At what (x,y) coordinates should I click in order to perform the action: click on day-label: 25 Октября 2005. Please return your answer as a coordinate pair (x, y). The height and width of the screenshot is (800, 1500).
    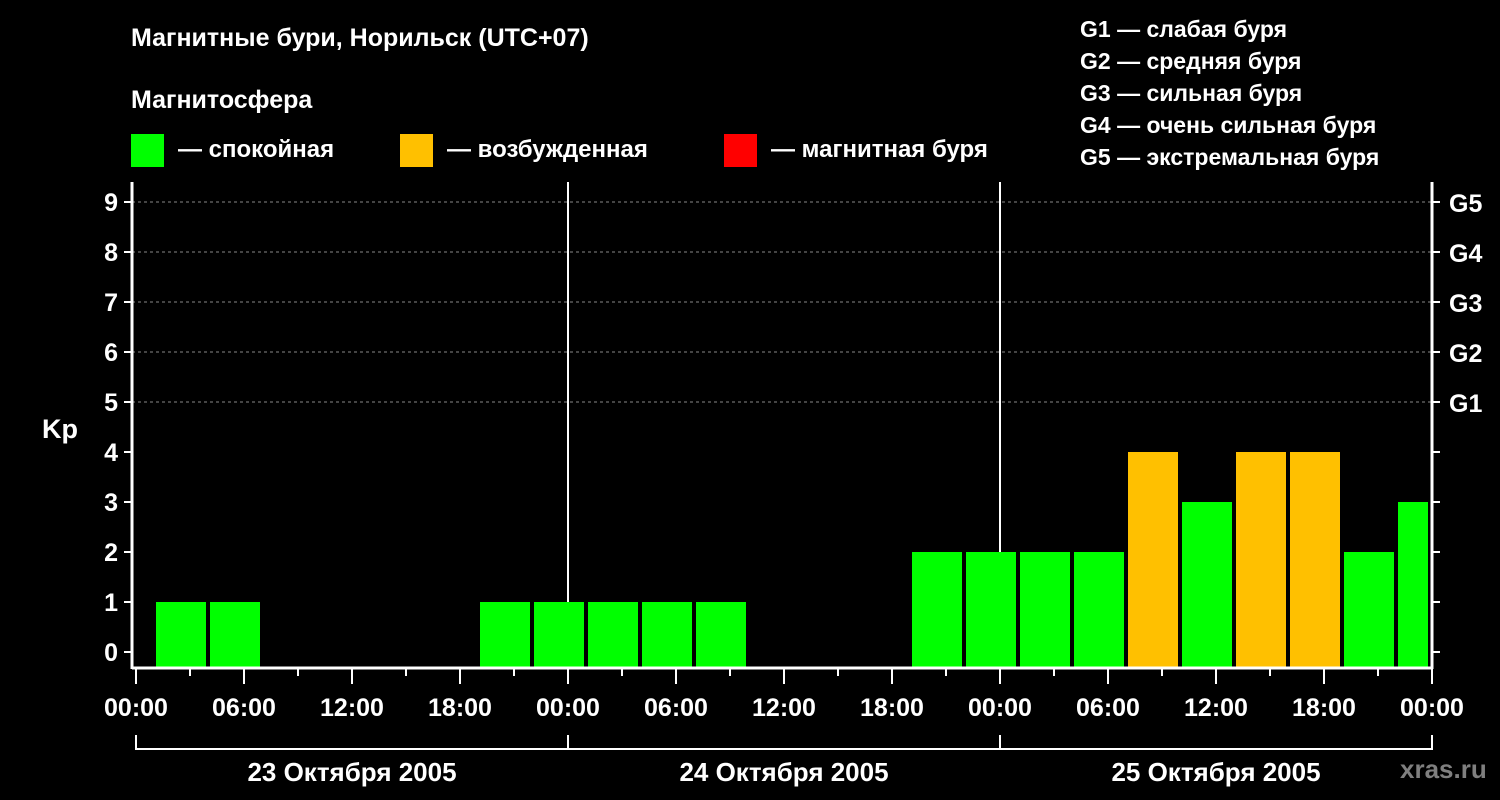
    Looking at the image, I should click on (1215, 772).